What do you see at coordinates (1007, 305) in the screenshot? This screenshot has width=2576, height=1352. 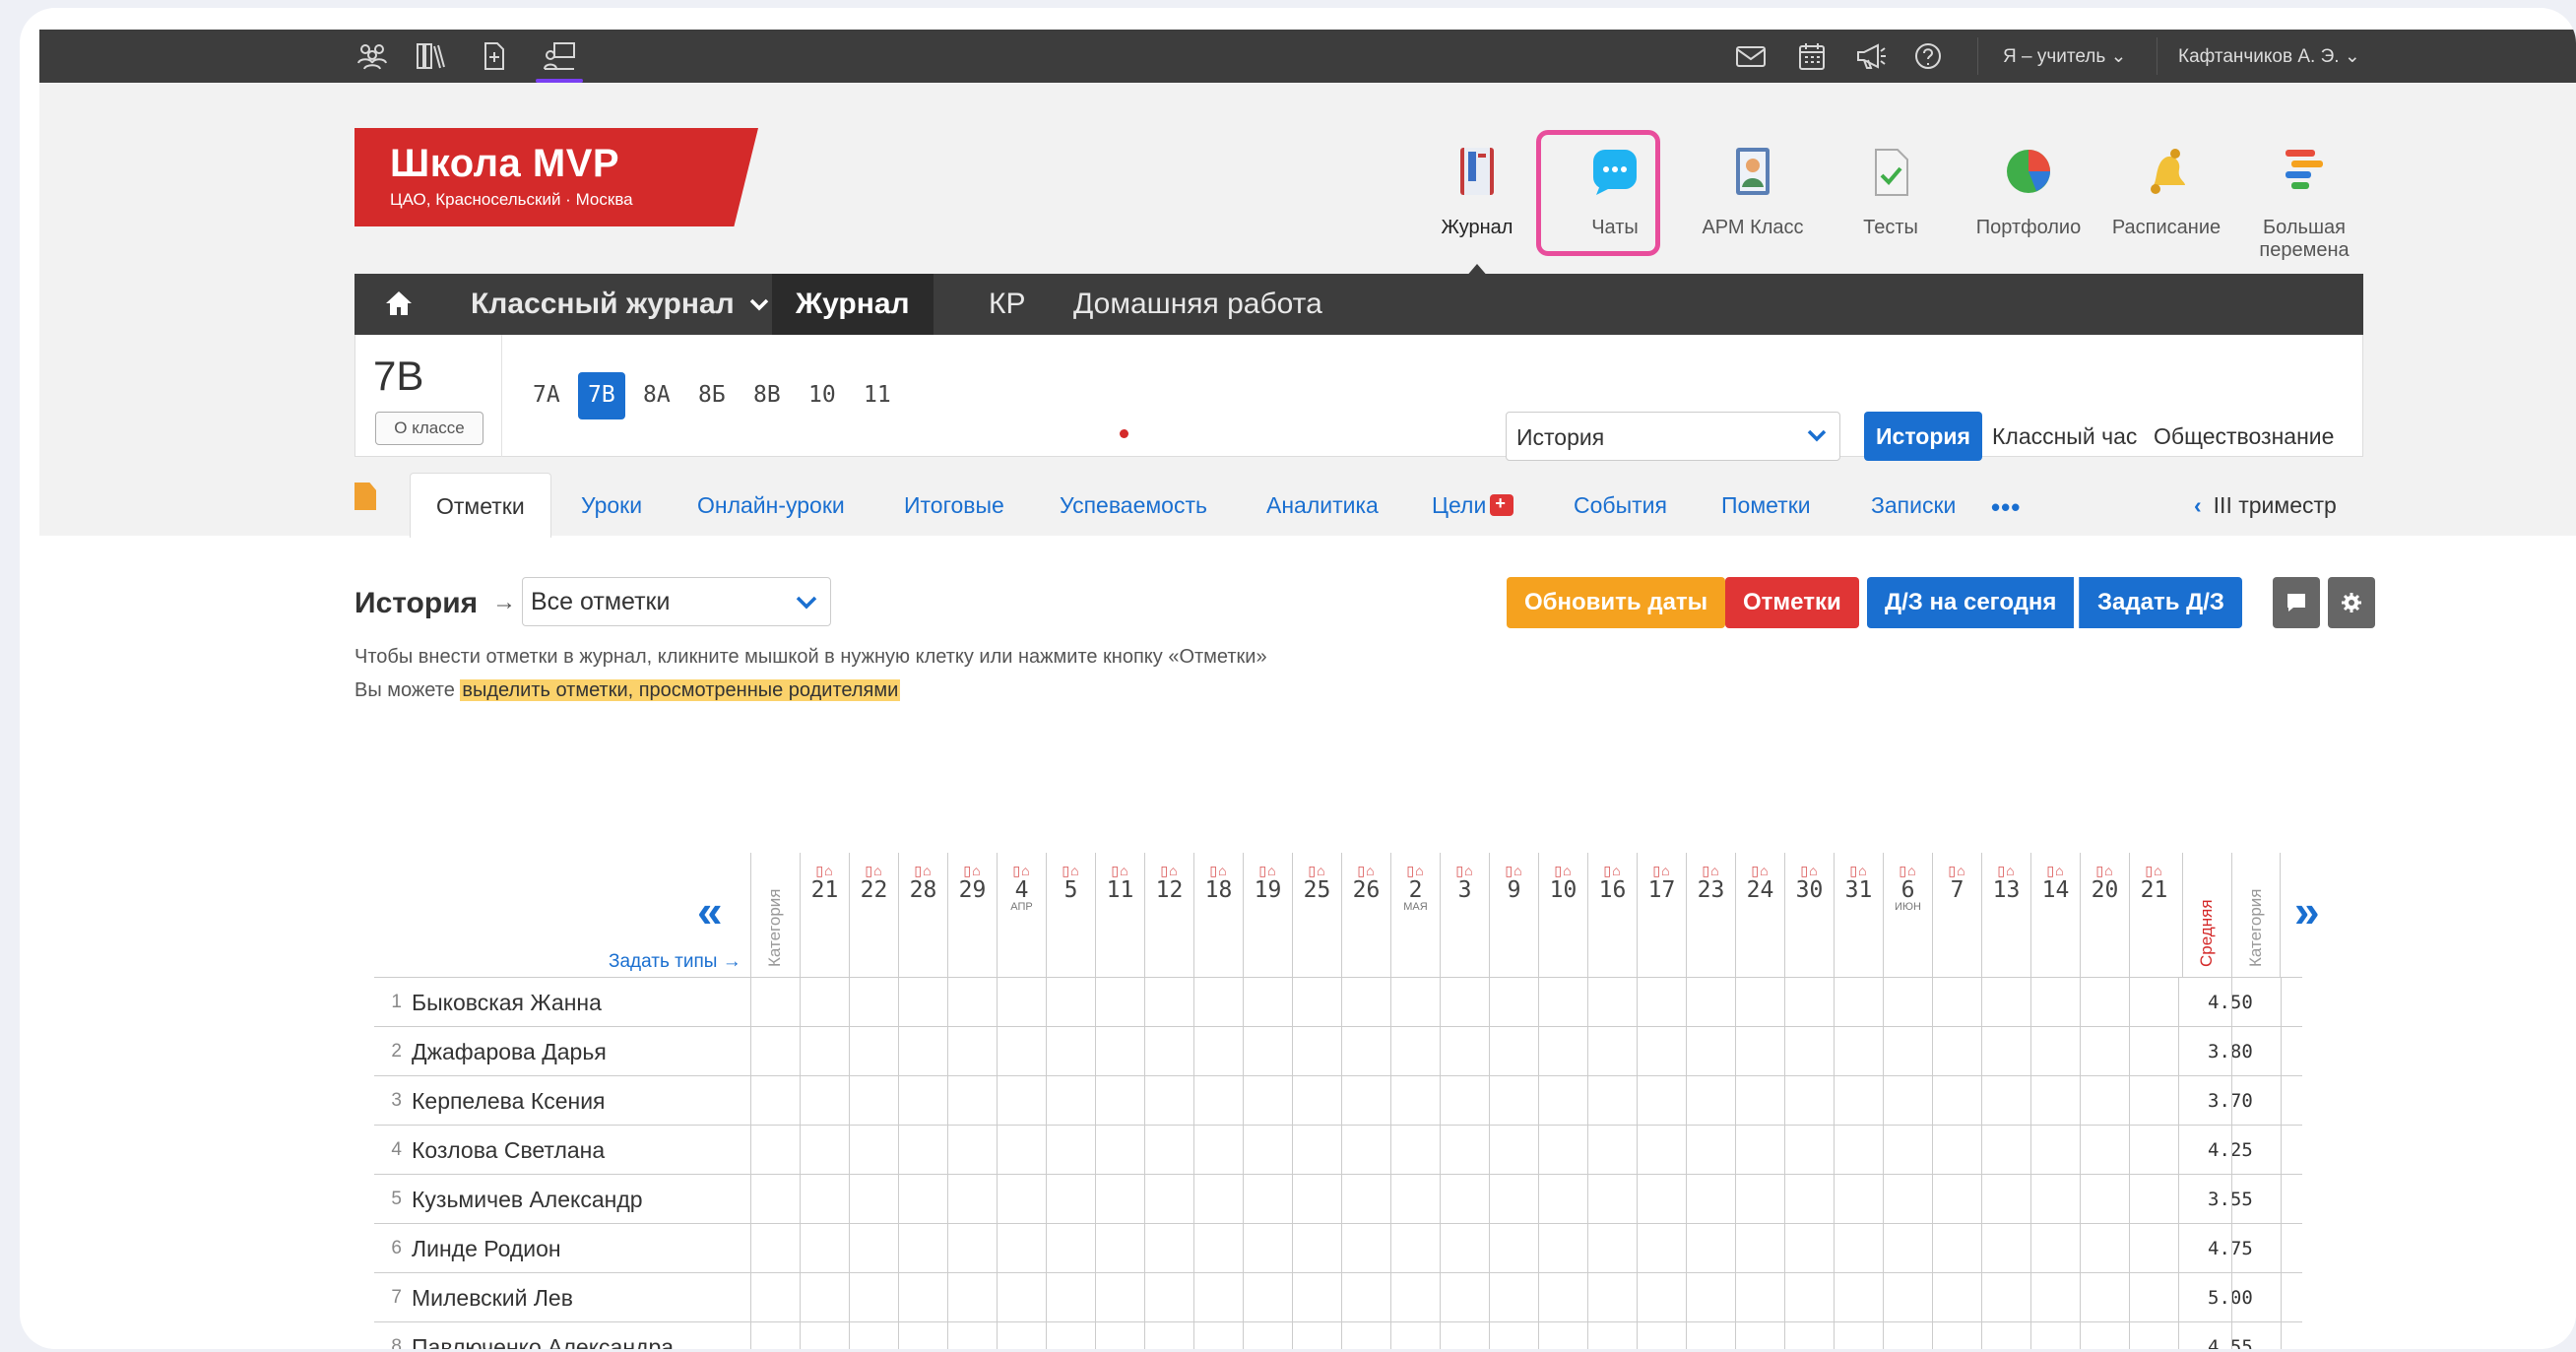 I see `nav-kr: КР` at bounding box center [1007, 305].